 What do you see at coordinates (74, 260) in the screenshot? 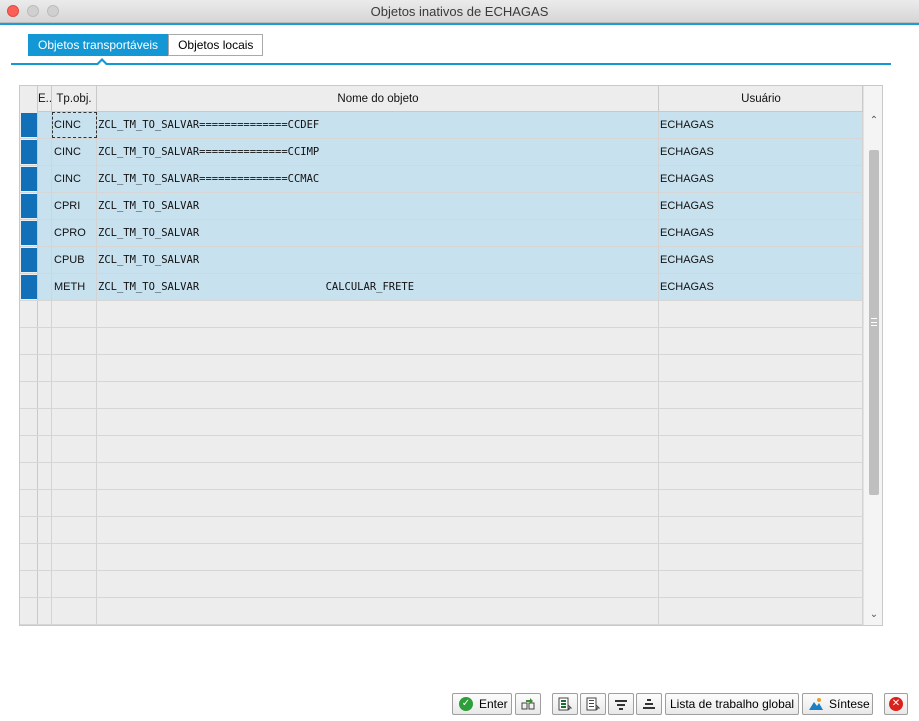
I see `cell-object-type: CPUB` at bounding box center [74, 260].